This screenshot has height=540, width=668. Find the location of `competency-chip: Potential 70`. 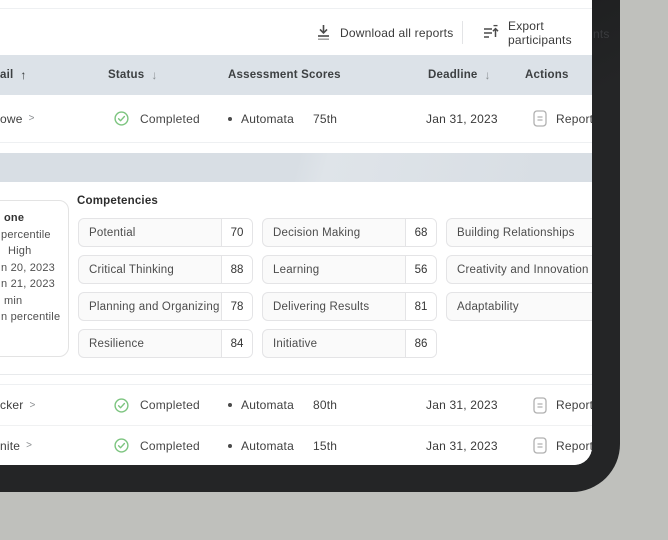

competency-chip: Potential 70 is located at coordinates (165, 232).